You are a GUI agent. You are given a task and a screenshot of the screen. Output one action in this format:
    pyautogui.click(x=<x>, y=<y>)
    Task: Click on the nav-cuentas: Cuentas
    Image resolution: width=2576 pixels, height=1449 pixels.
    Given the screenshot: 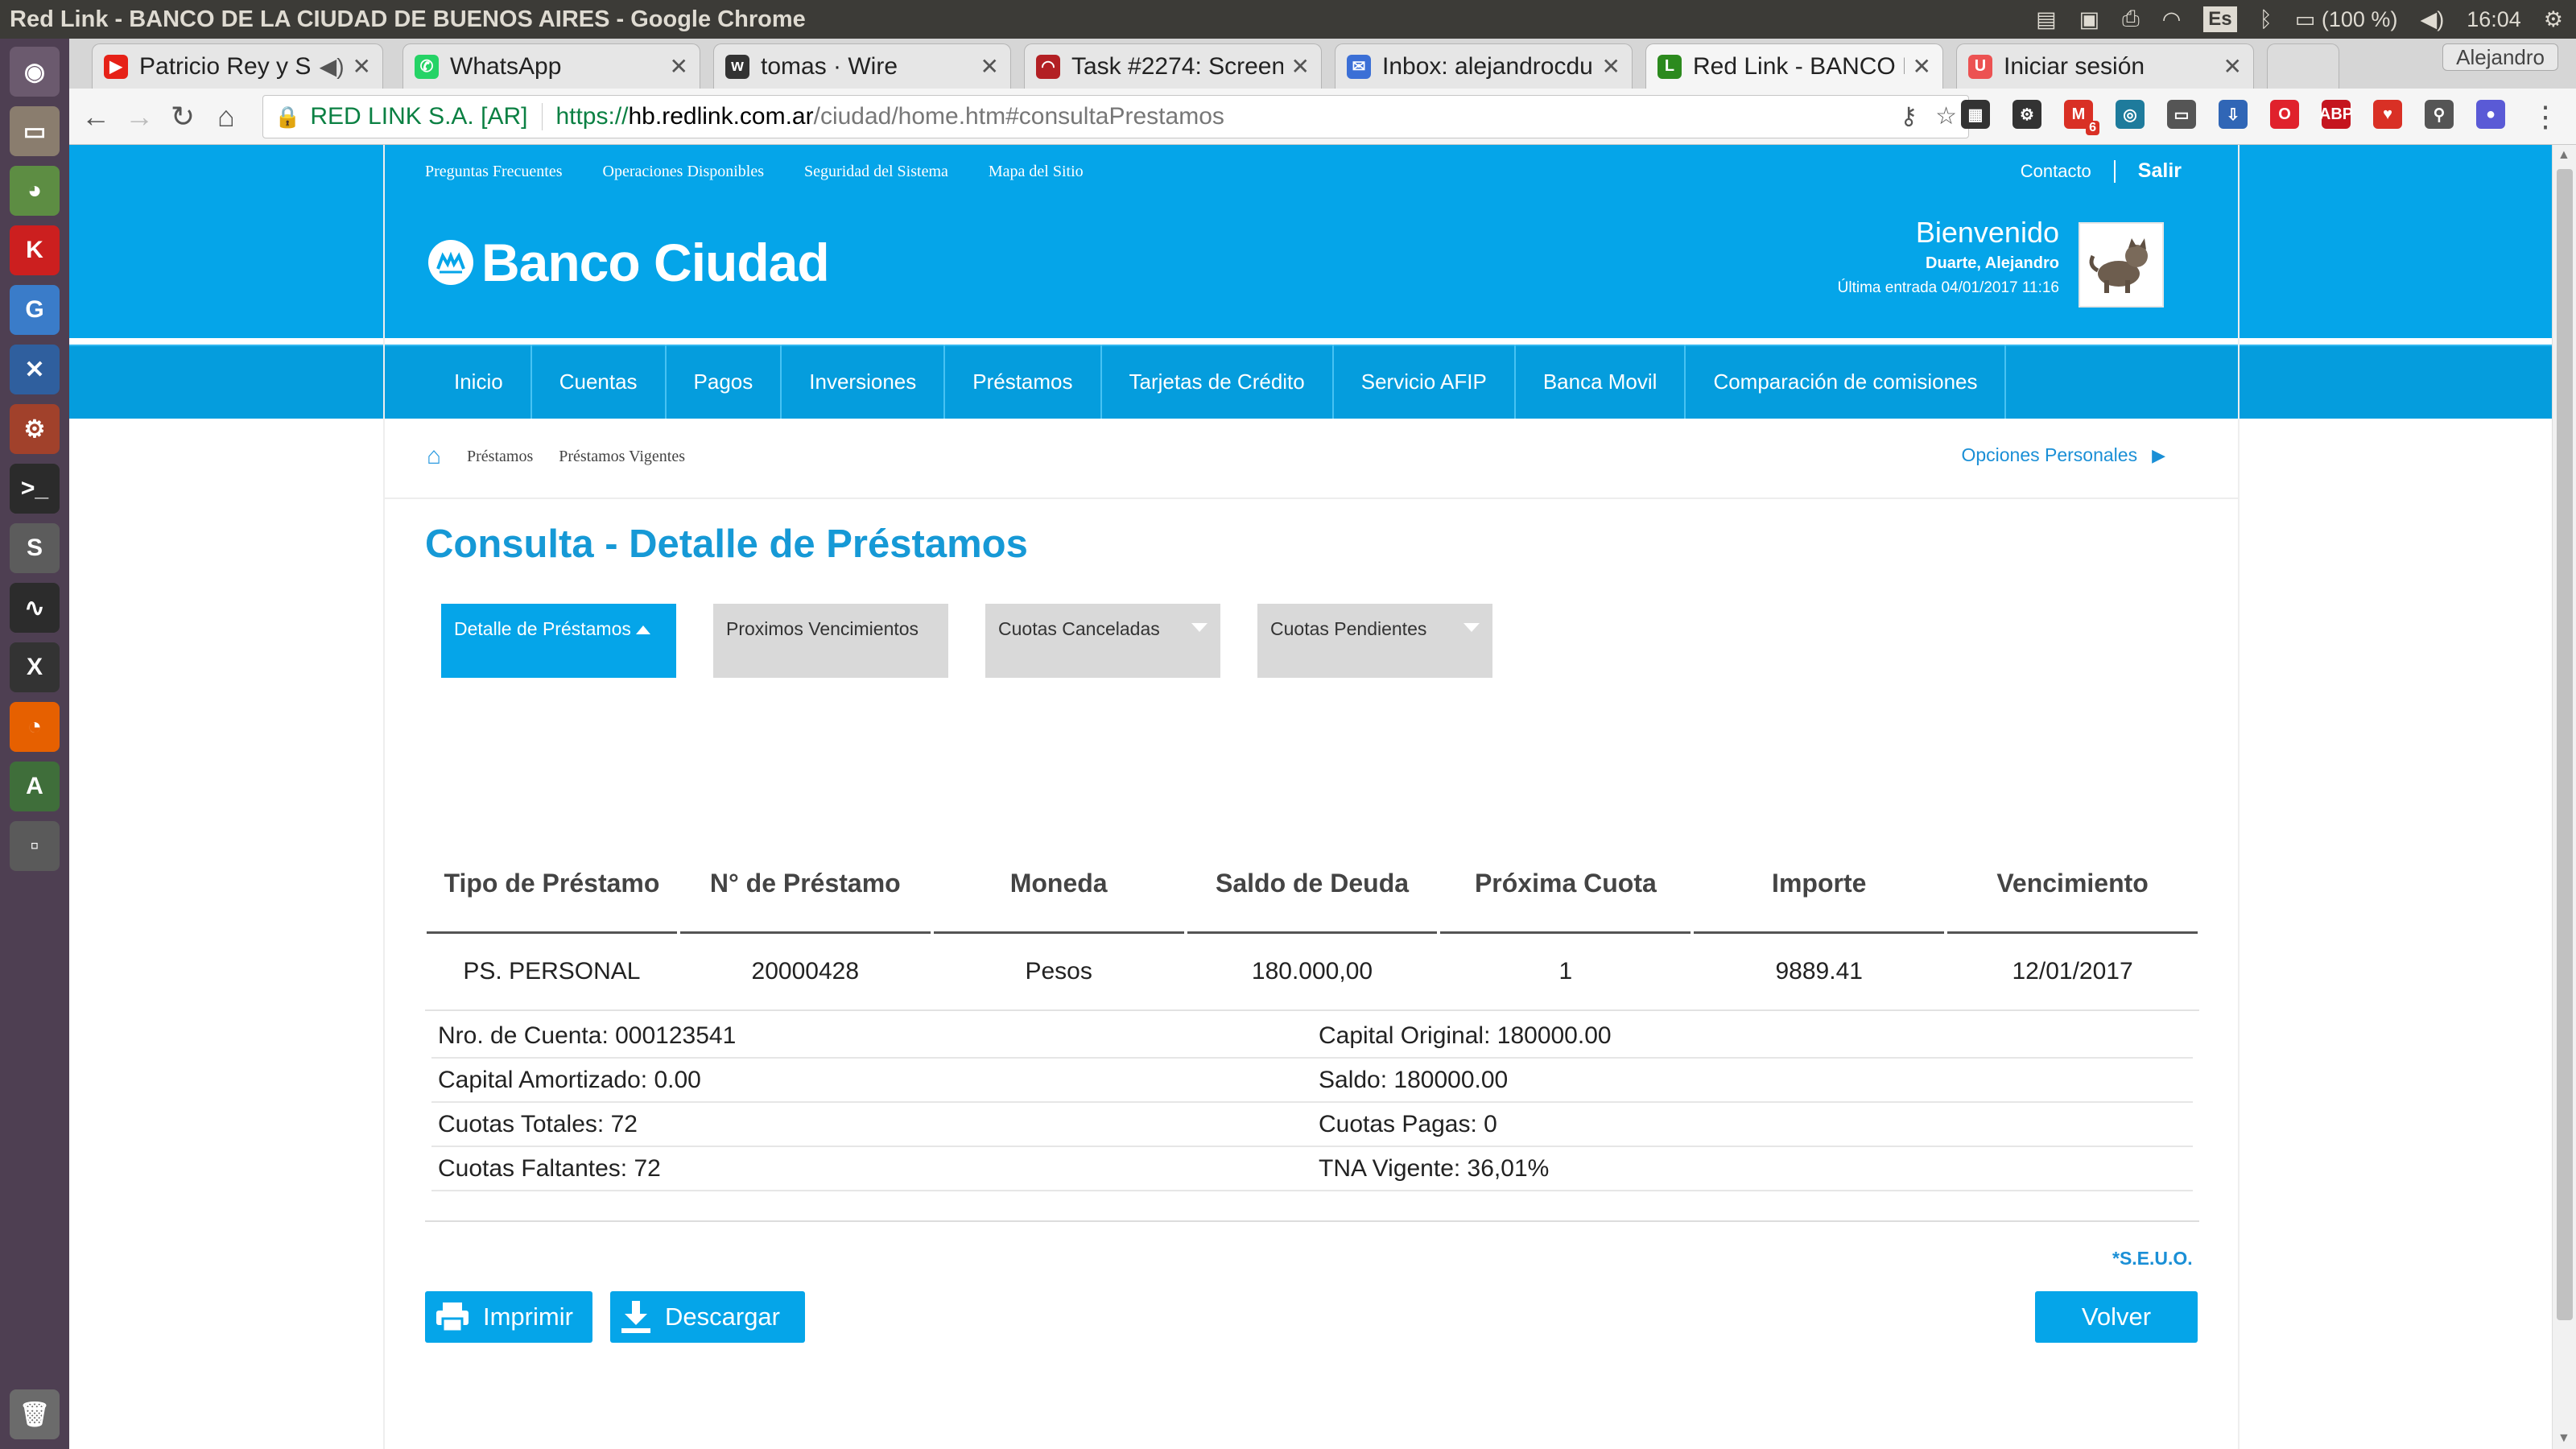 What is the action you would take?
    pyautogui.click(x=599, y=382)
    